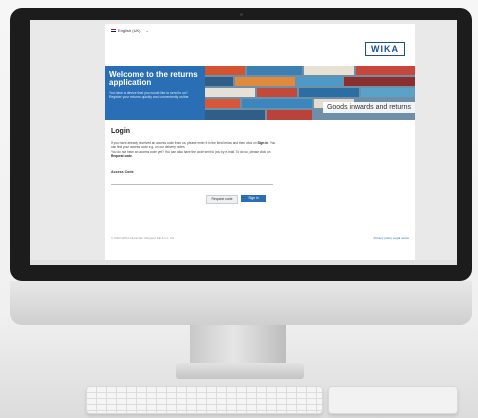 Image resolution: width=478 pixels, height=418 pixels. What do you see at coordinates (240, 371) in the screenshot?
I see `monitor-stand-base` at bounding box center [240, 371].